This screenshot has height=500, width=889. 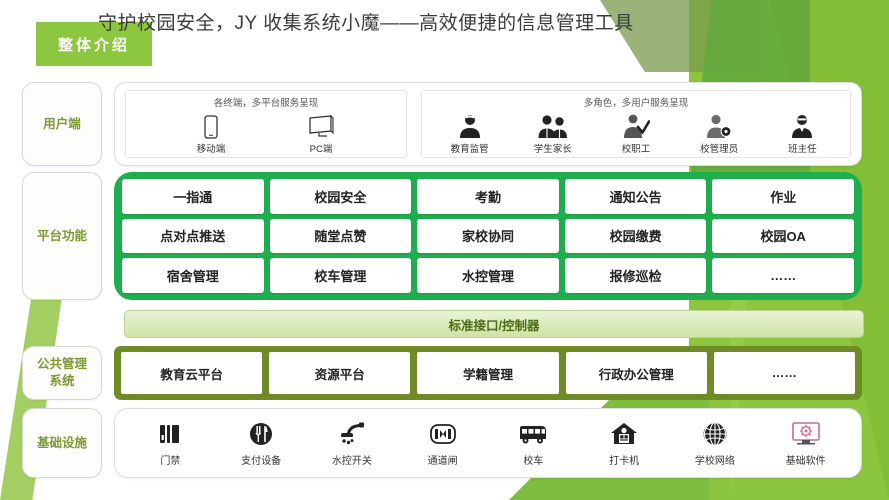 What do you see at coordinates (340, 236) in the screenshot?
I see `platform-function-cell: 随堂点赞` at bounding box center [340, 236].